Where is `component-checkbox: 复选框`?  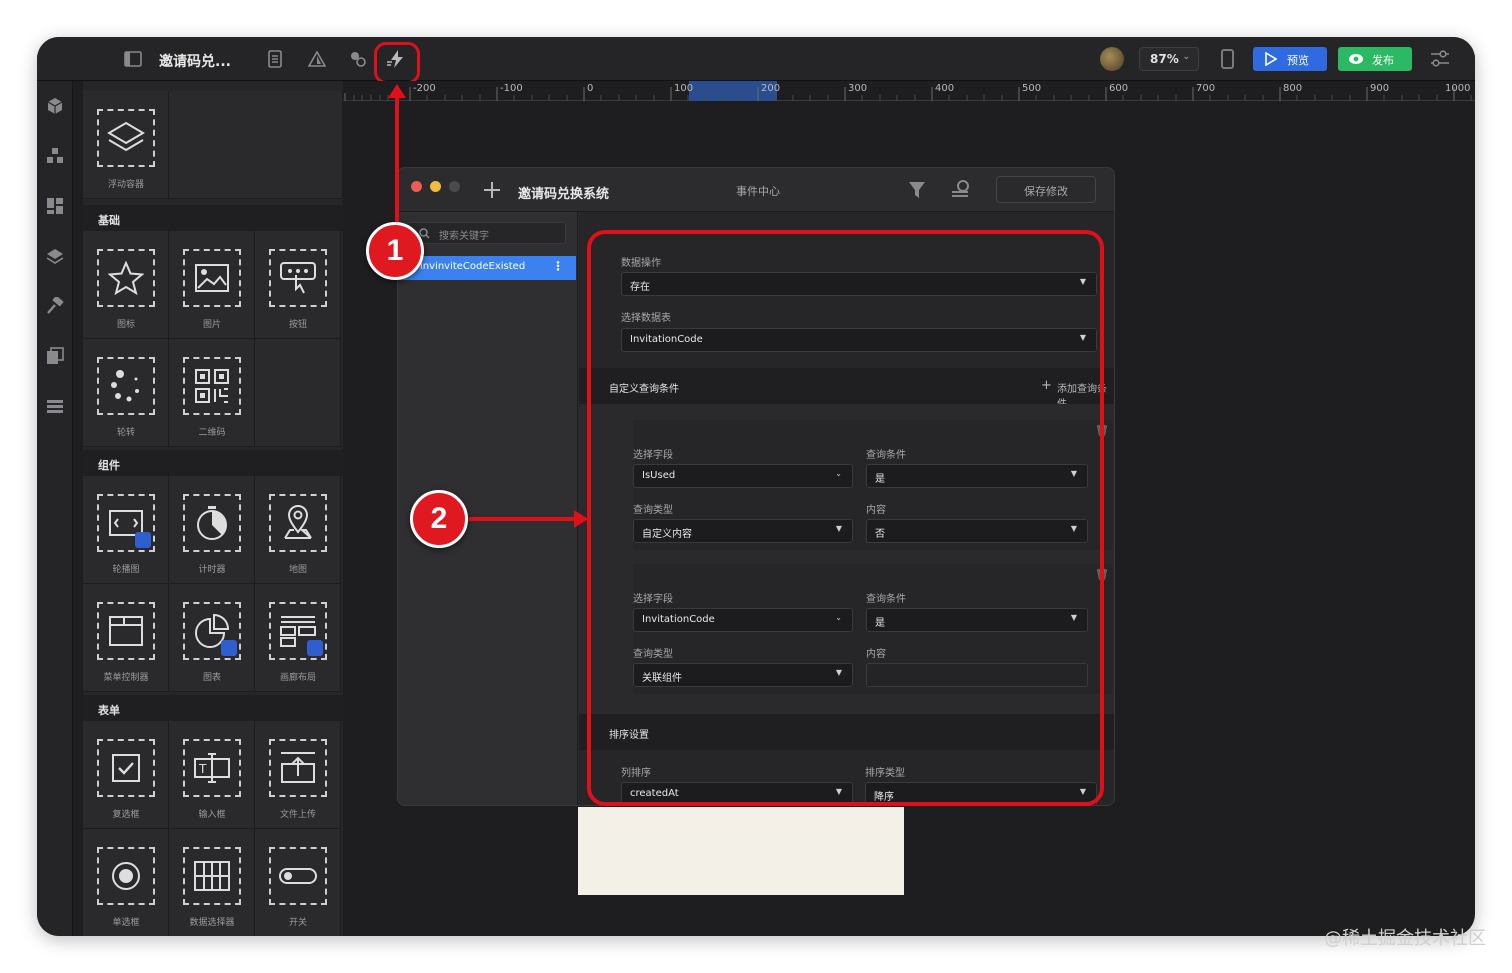
component-checkbox: 复选框 is located at coordinates (126, 775).